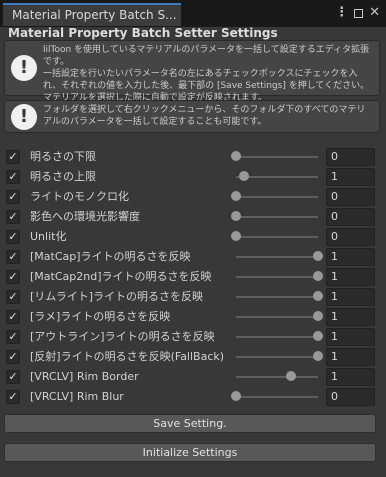  Describe the element at coordinates (190, 452) in the screenshot. I see `initialize-settings-button: Initialize Settings` at that location.